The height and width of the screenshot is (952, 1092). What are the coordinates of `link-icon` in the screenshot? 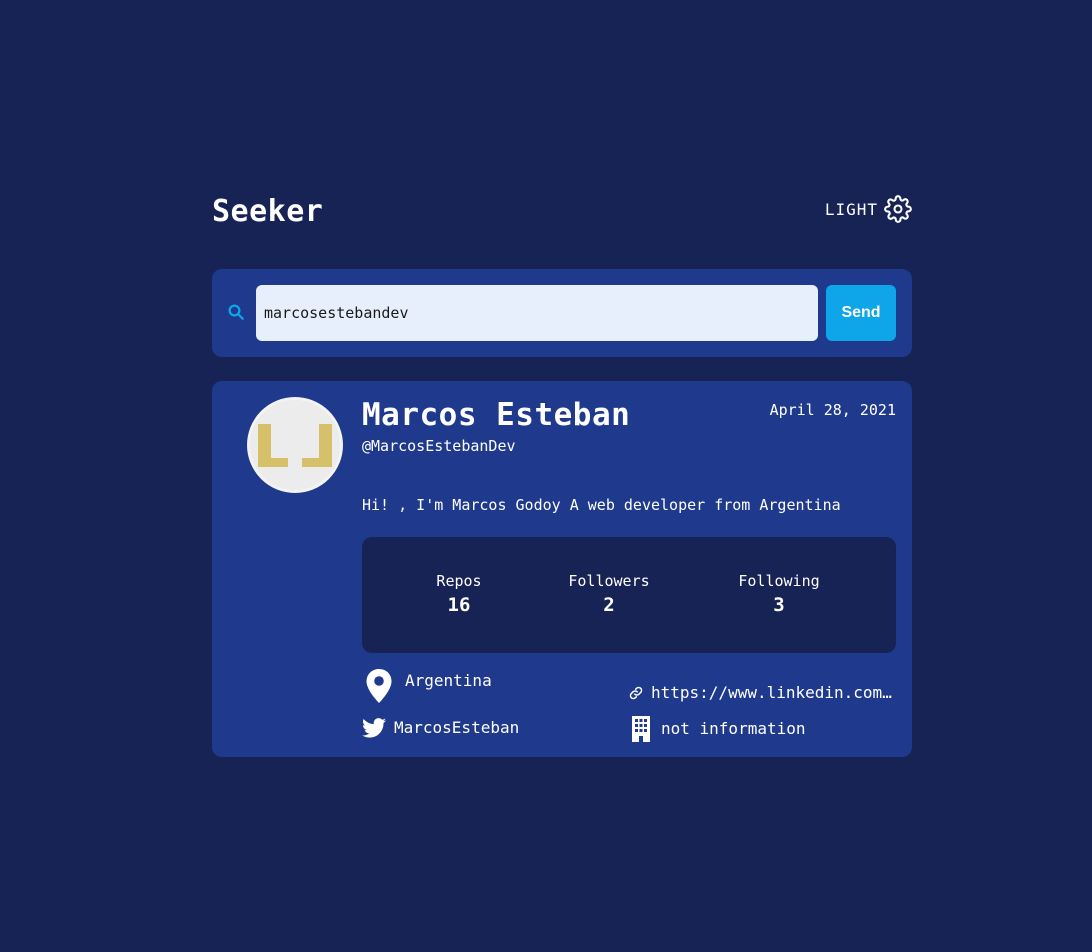 It's located at (636, 693).